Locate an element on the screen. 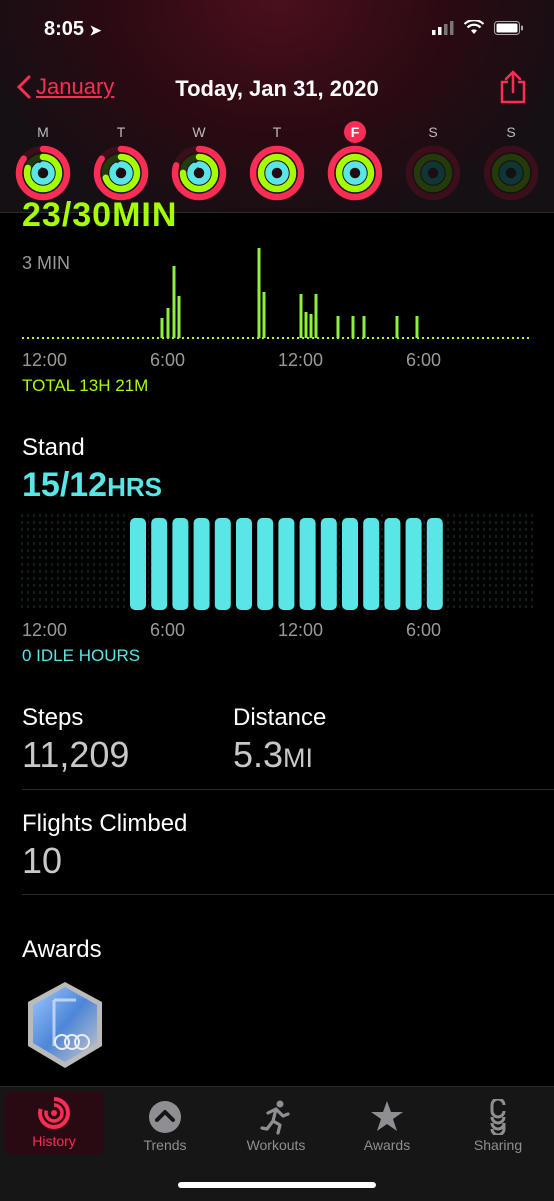 The image size is (554, 1201). day-letter: W is located at coordinates (199, 132).